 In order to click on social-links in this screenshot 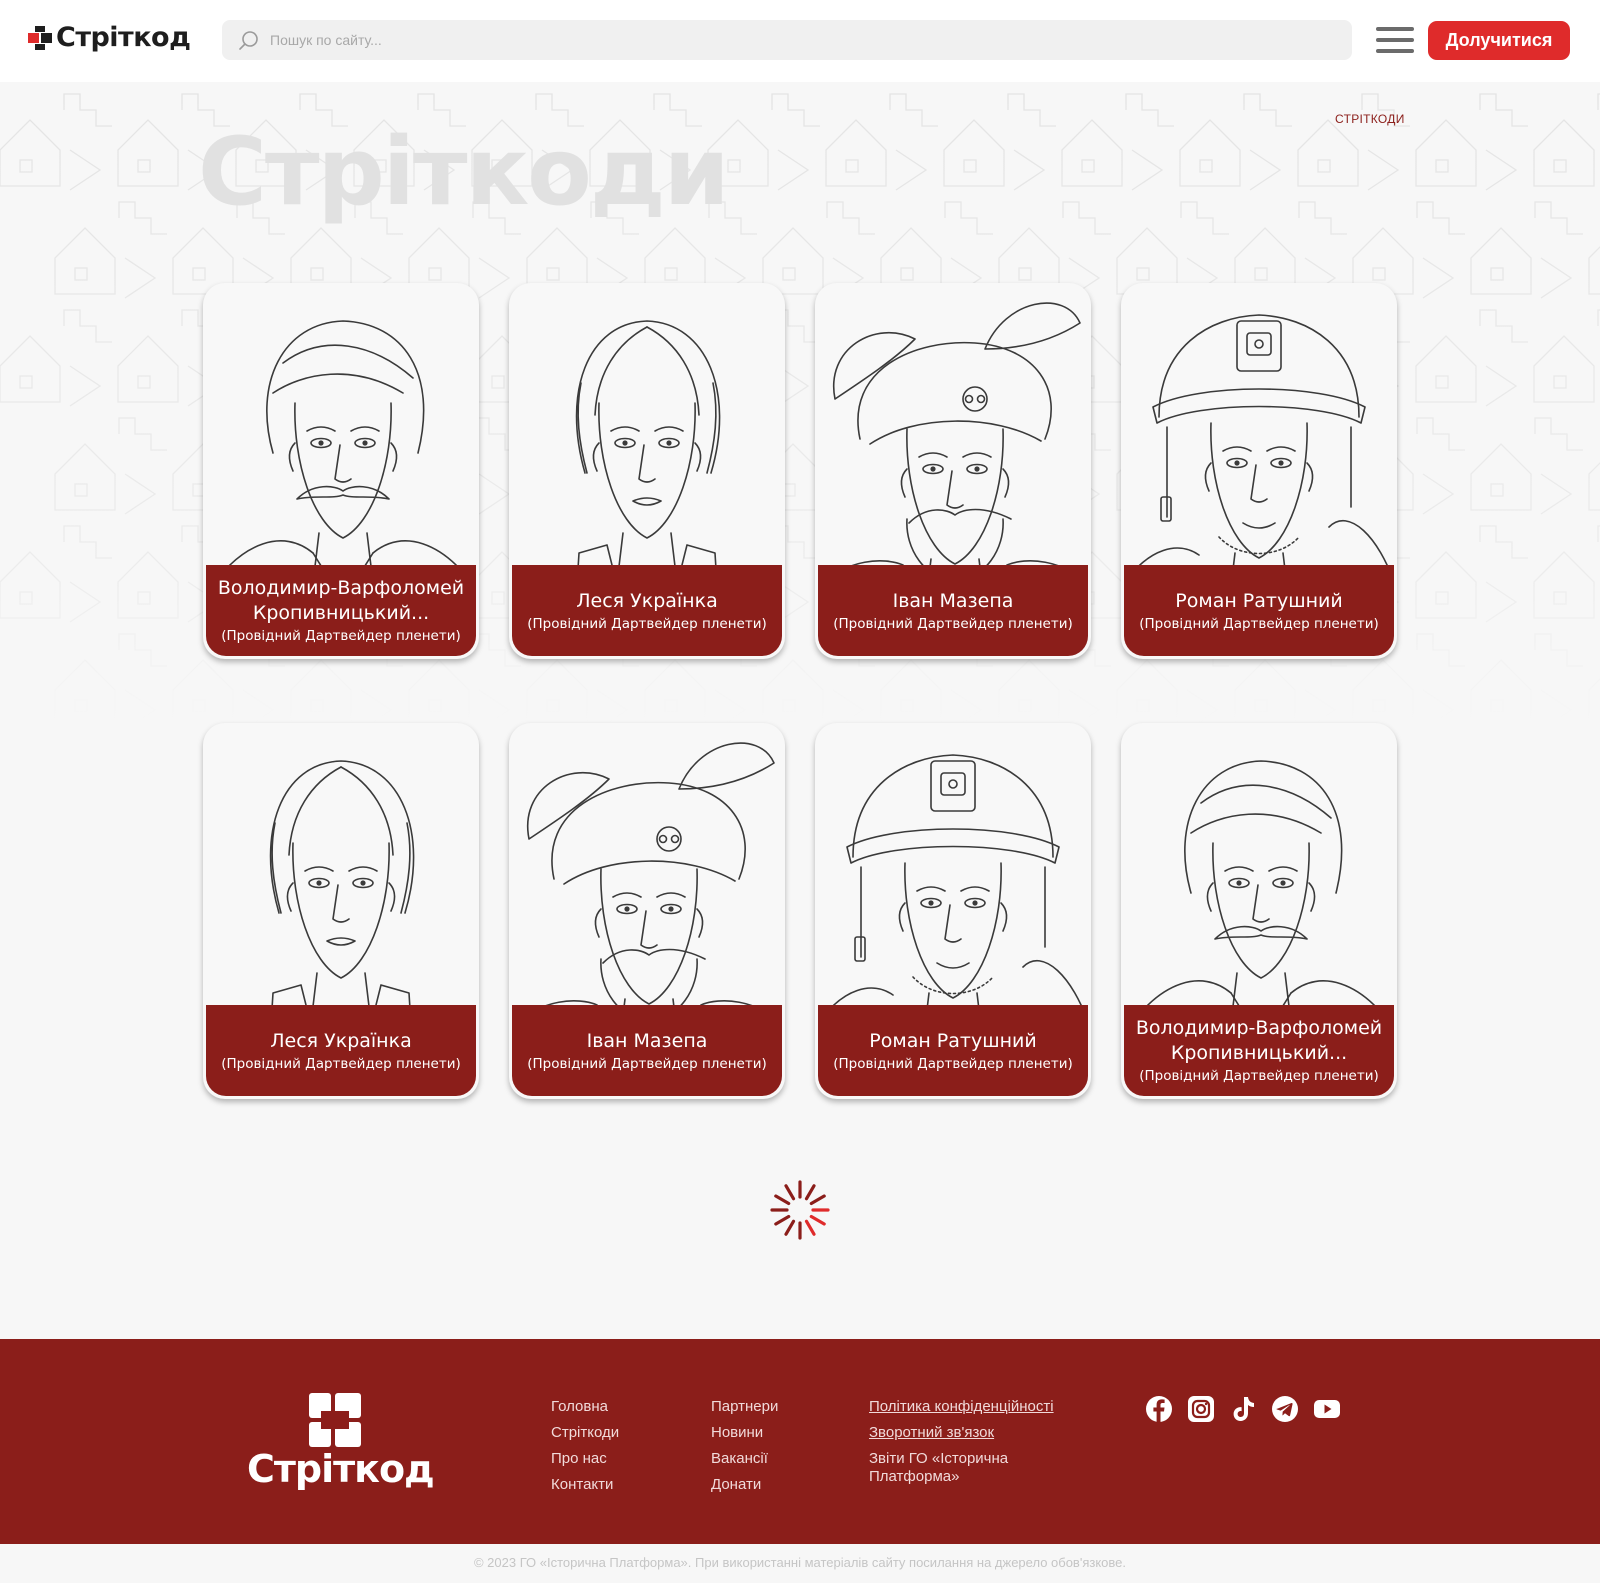, I will do `click(1243, 1409)`.